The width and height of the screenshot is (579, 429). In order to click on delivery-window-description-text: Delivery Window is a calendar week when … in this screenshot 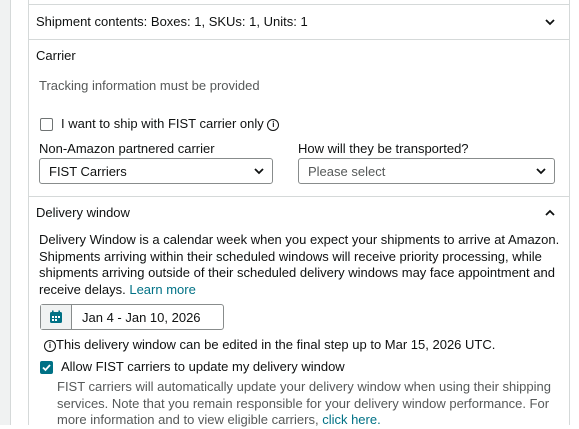, I will do `click(299, 264)`.